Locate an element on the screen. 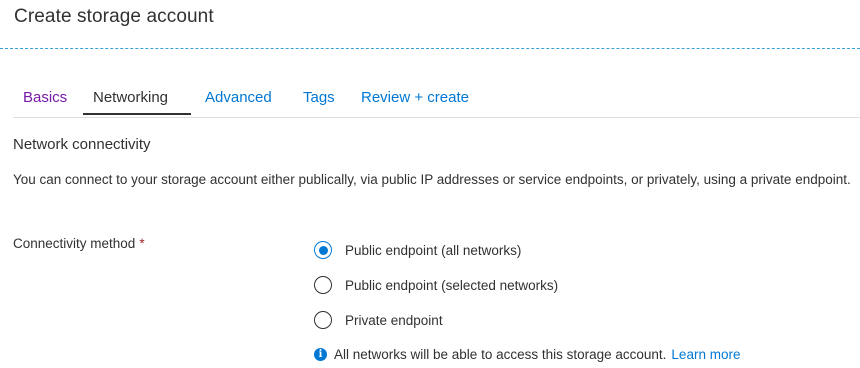  radio-public-selected-networks: Public endpoint (selected networks) is located at coordinates (436, 285).